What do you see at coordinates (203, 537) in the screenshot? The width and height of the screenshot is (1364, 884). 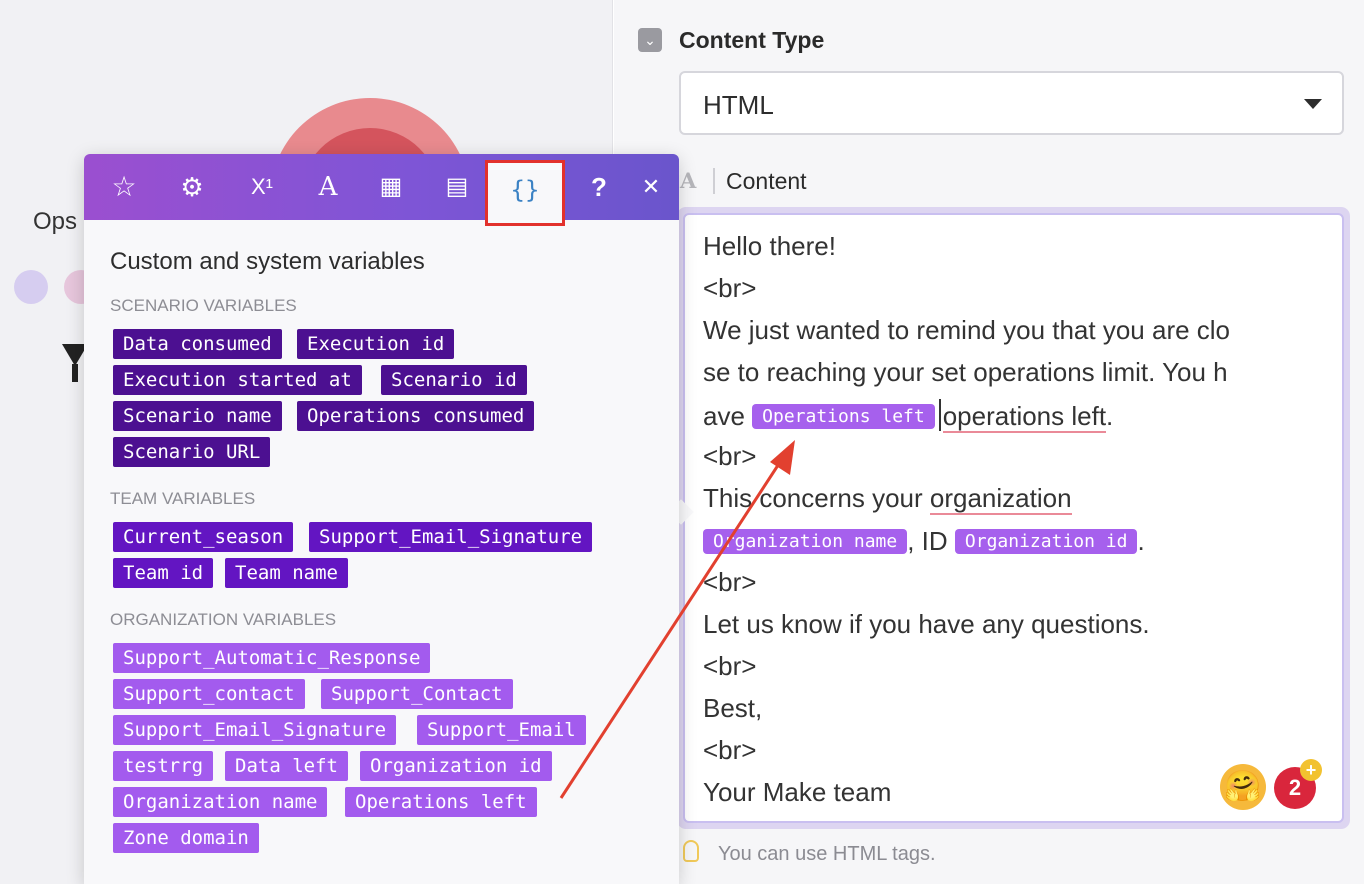 I see `variable-tag: Current_season` at bounding box center [203, 537].